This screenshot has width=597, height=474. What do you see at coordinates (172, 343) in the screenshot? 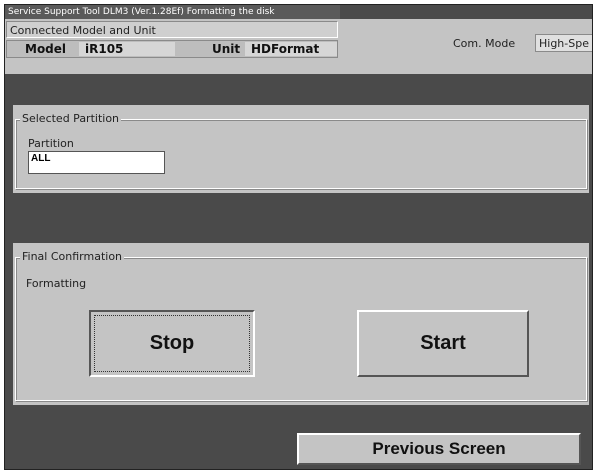
I see `stop-button: Stop` at bounding box center [172, 343].